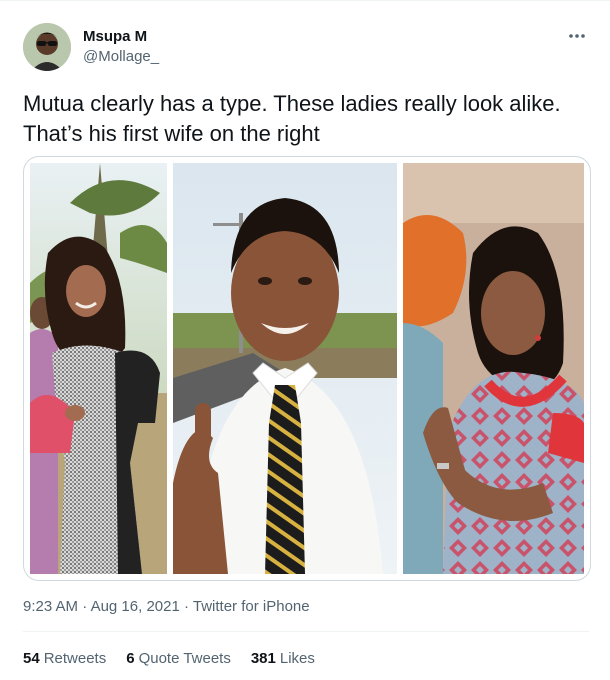  I want to click on display-name: Msupa M, so click(121, 37).